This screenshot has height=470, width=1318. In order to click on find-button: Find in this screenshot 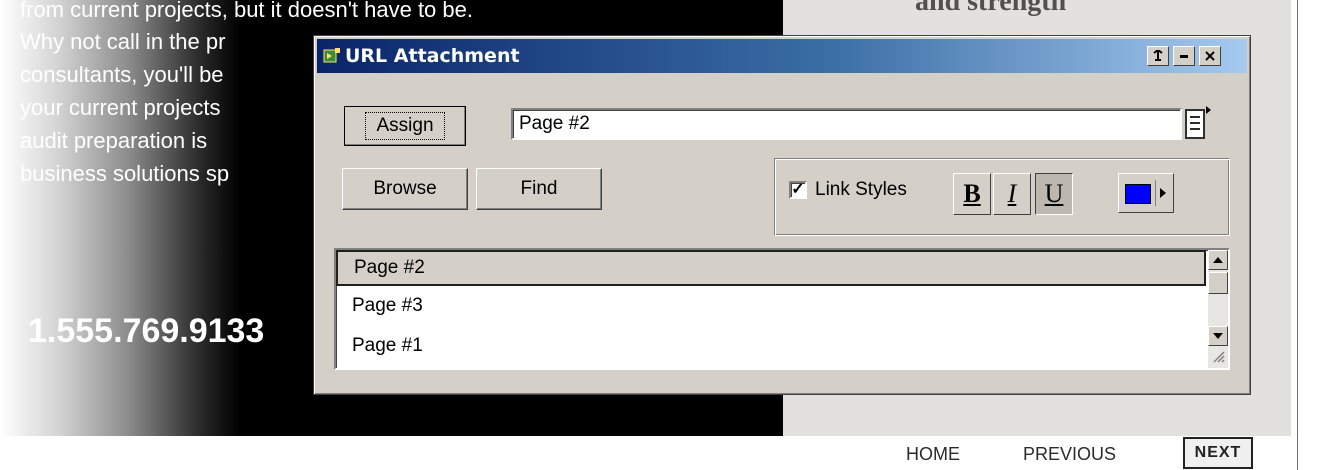, I will do `click(539, 189)`.